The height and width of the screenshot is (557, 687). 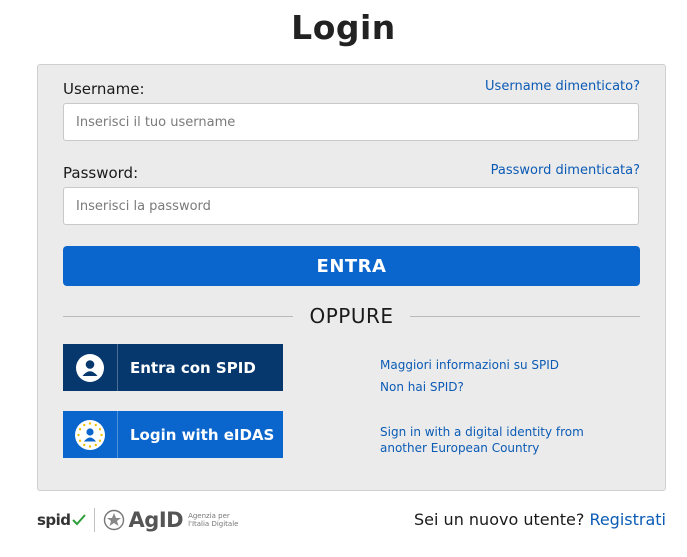 I want to click on footer-logos: spid AgID Agenzia per l'Italia Digitale, so click(x=138, y=520).